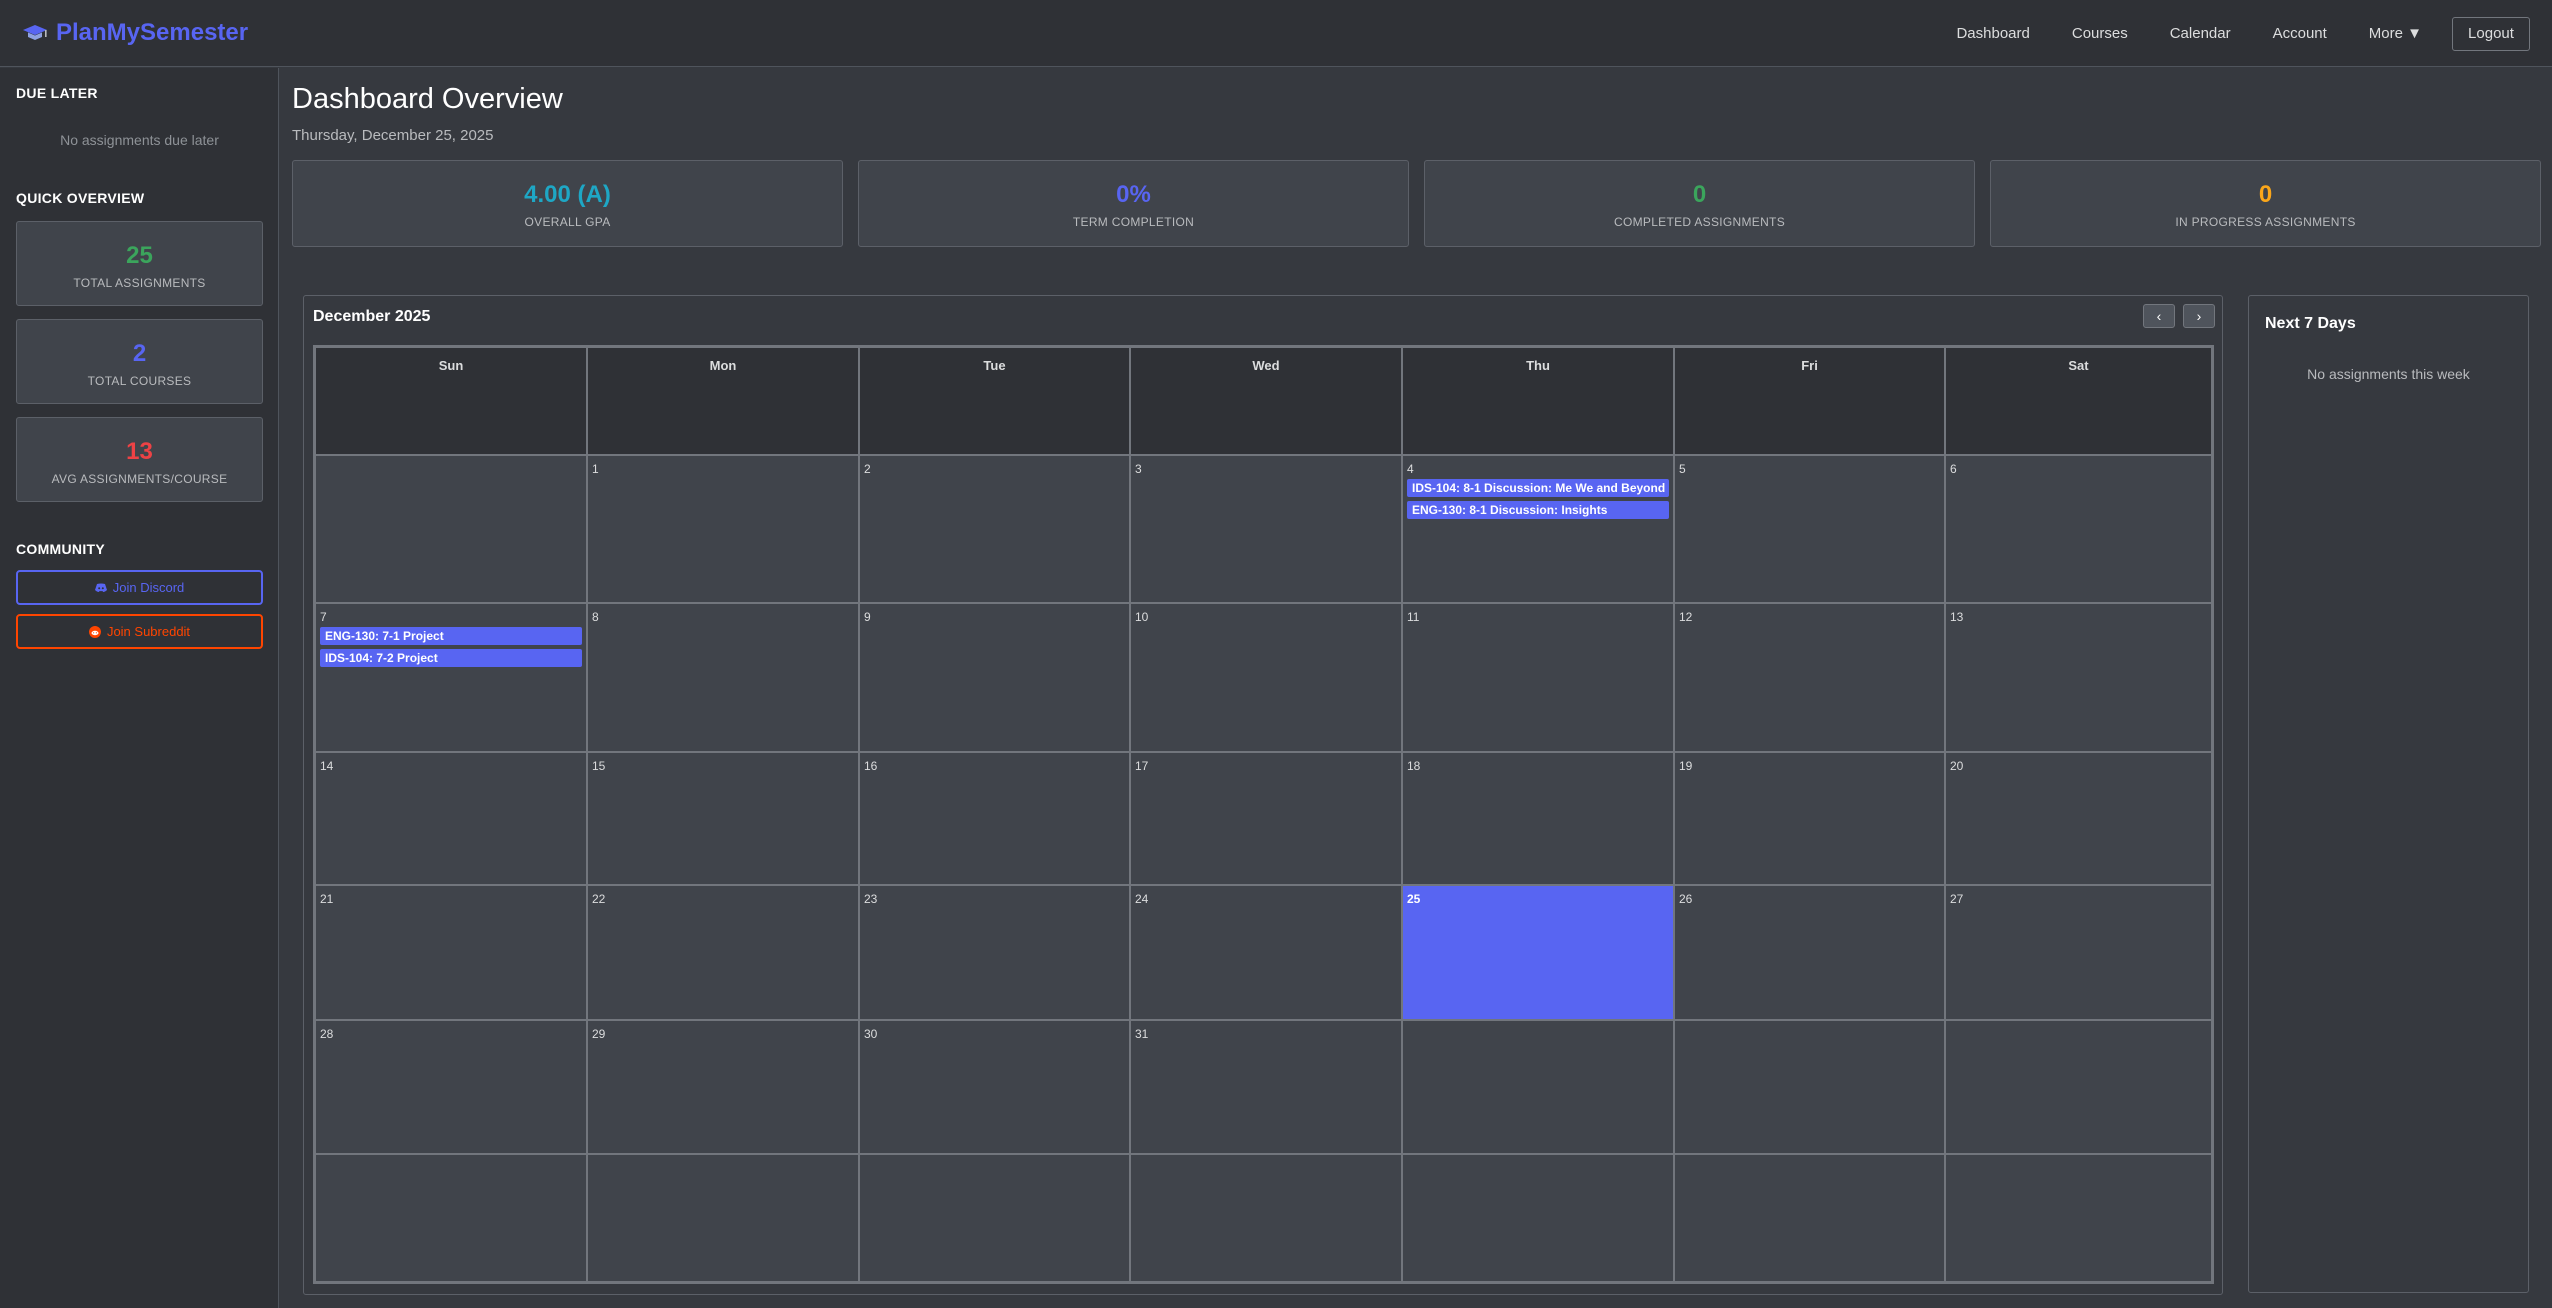  I want to click on calendar-day: 15, so click(723, 818).